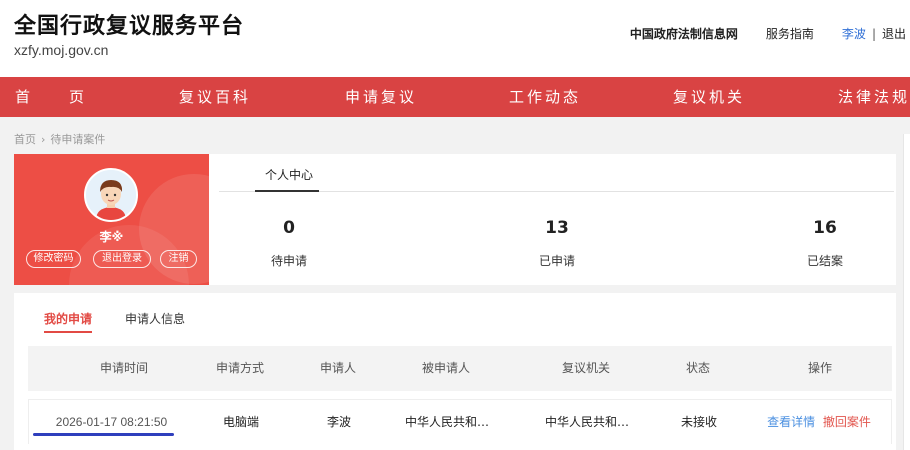  I want to click on column-header-agency: 复议机关, so click(585, 368).